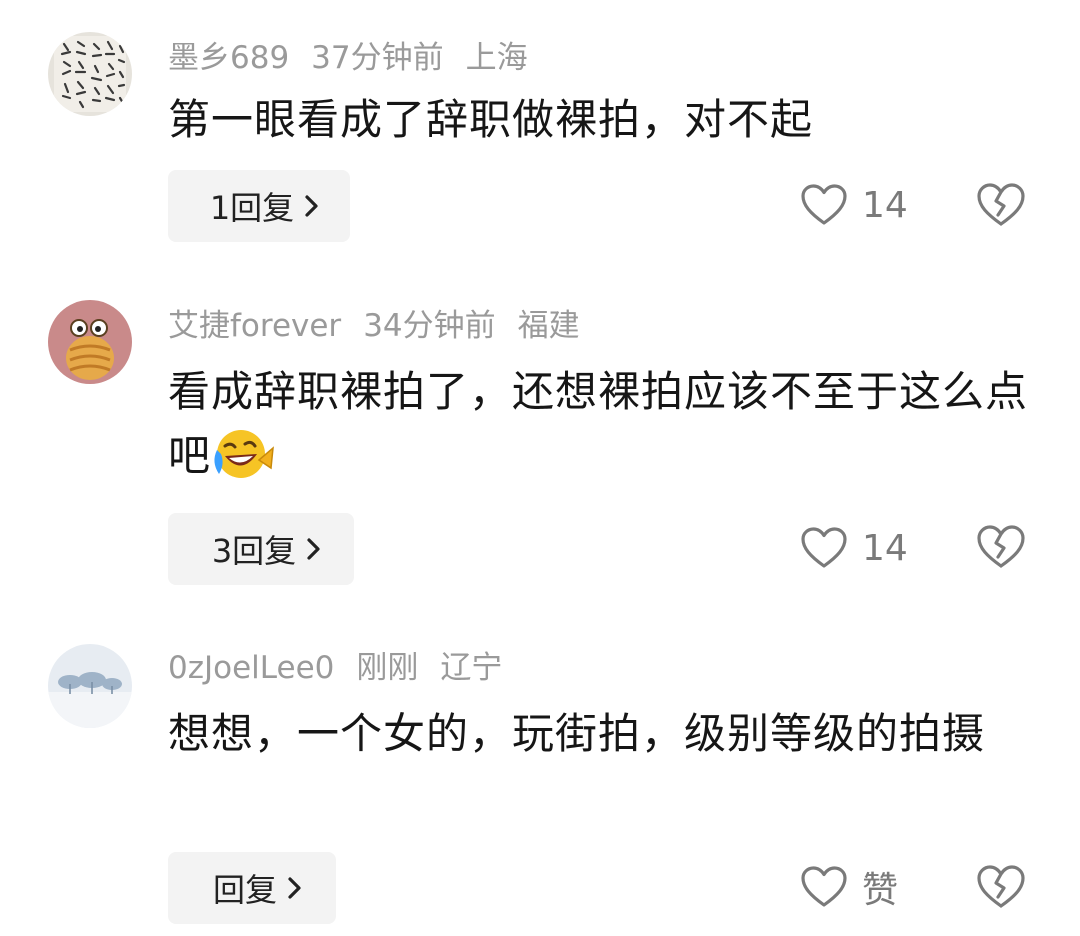  Describe the element at coordinates (471, 668) in the screenshot. I see `location: 辽宁` at that location.